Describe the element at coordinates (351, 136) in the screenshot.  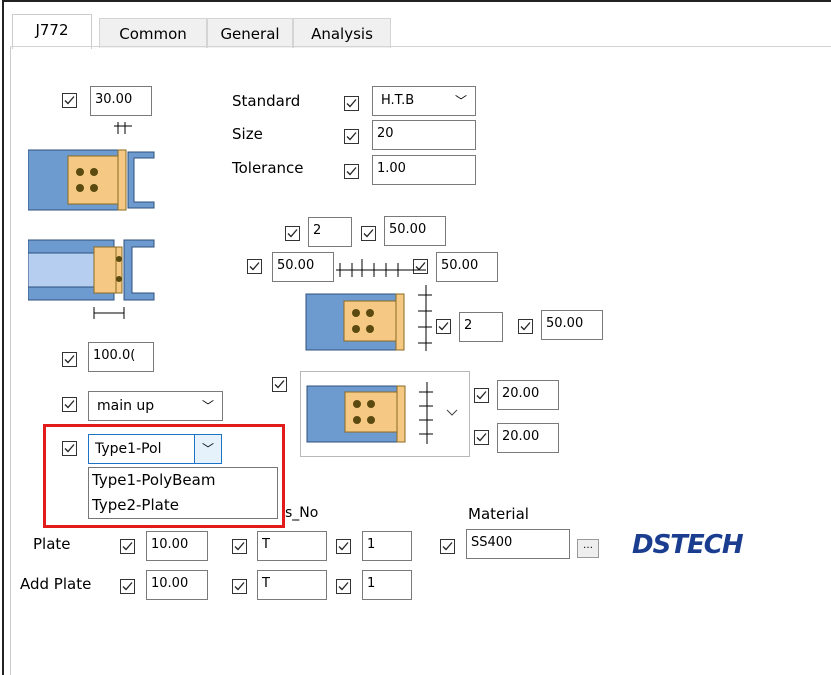
I see `size-checkbox` at that location.